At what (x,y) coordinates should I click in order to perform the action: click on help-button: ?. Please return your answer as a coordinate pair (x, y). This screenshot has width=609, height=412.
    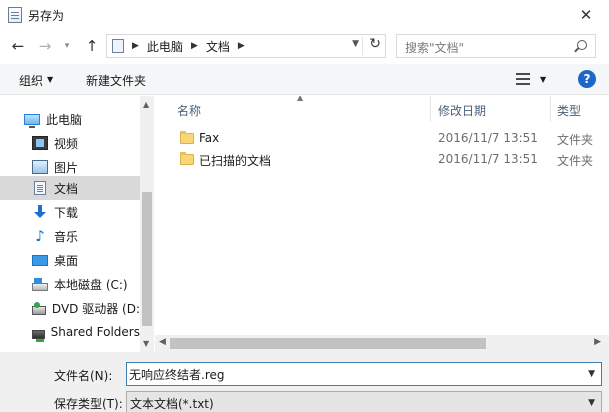
    Looking at the image, I should click on (587, 79).